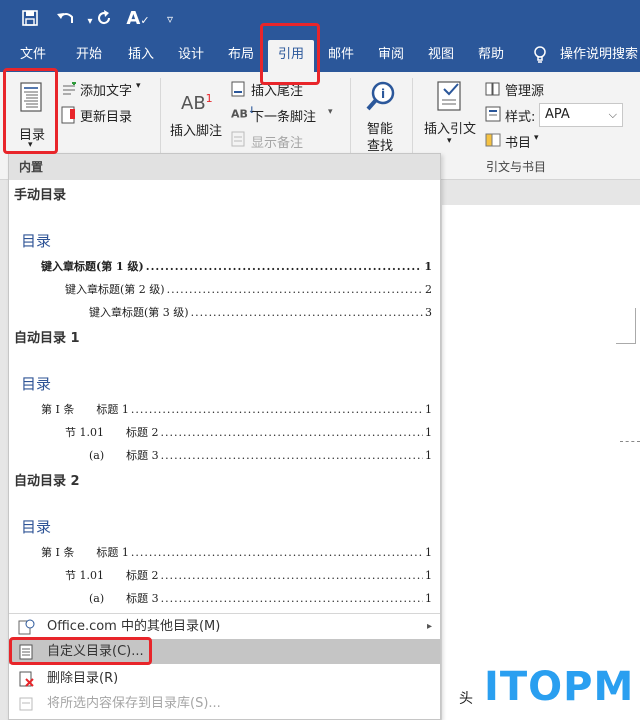 This screenshot has height=720, width=640. What do you see at coordinates (141, 56) in the screenshot?
I see `tab-insert: 插入` at bounding box center [141, 56].